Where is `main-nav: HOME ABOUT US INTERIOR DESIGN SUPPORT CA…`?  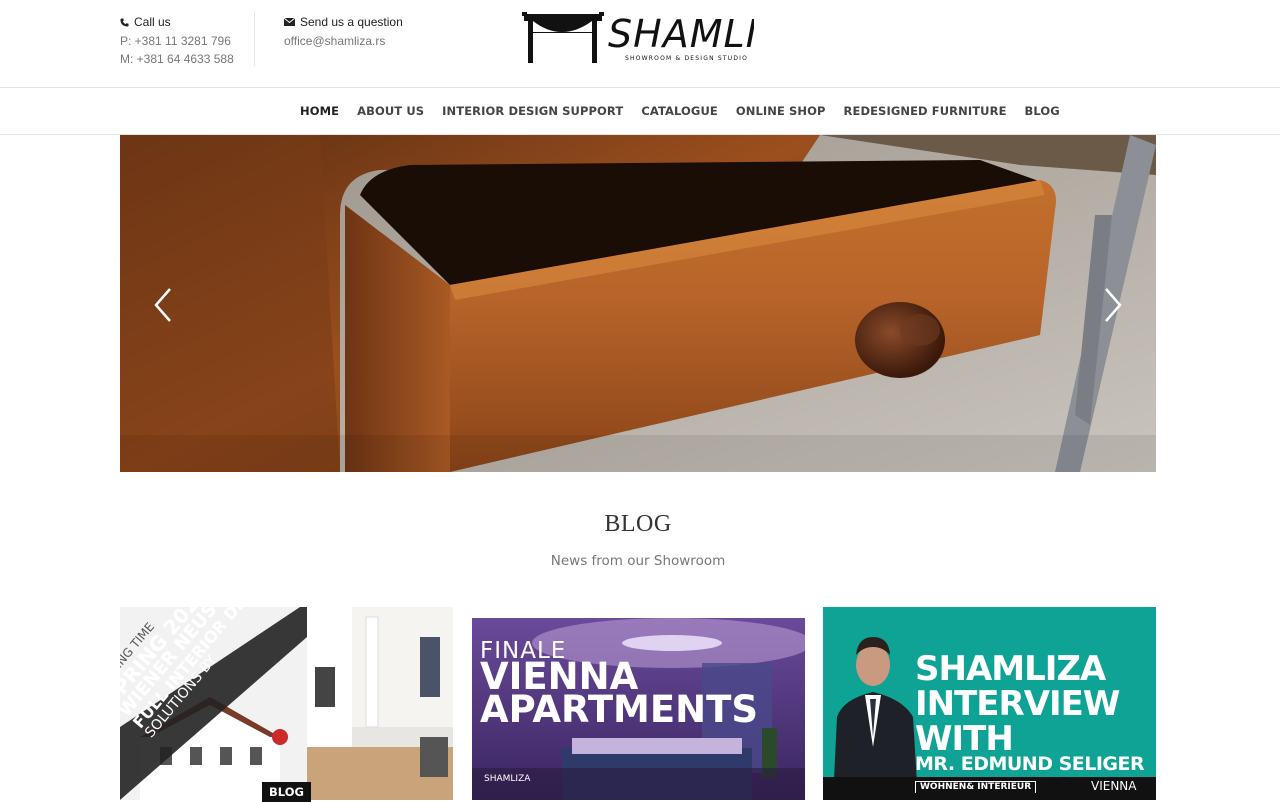
main-nav: HOME ABOUT US INTERIOR DESIGN SUPPORT CA… is located at coordinates (640, 111).